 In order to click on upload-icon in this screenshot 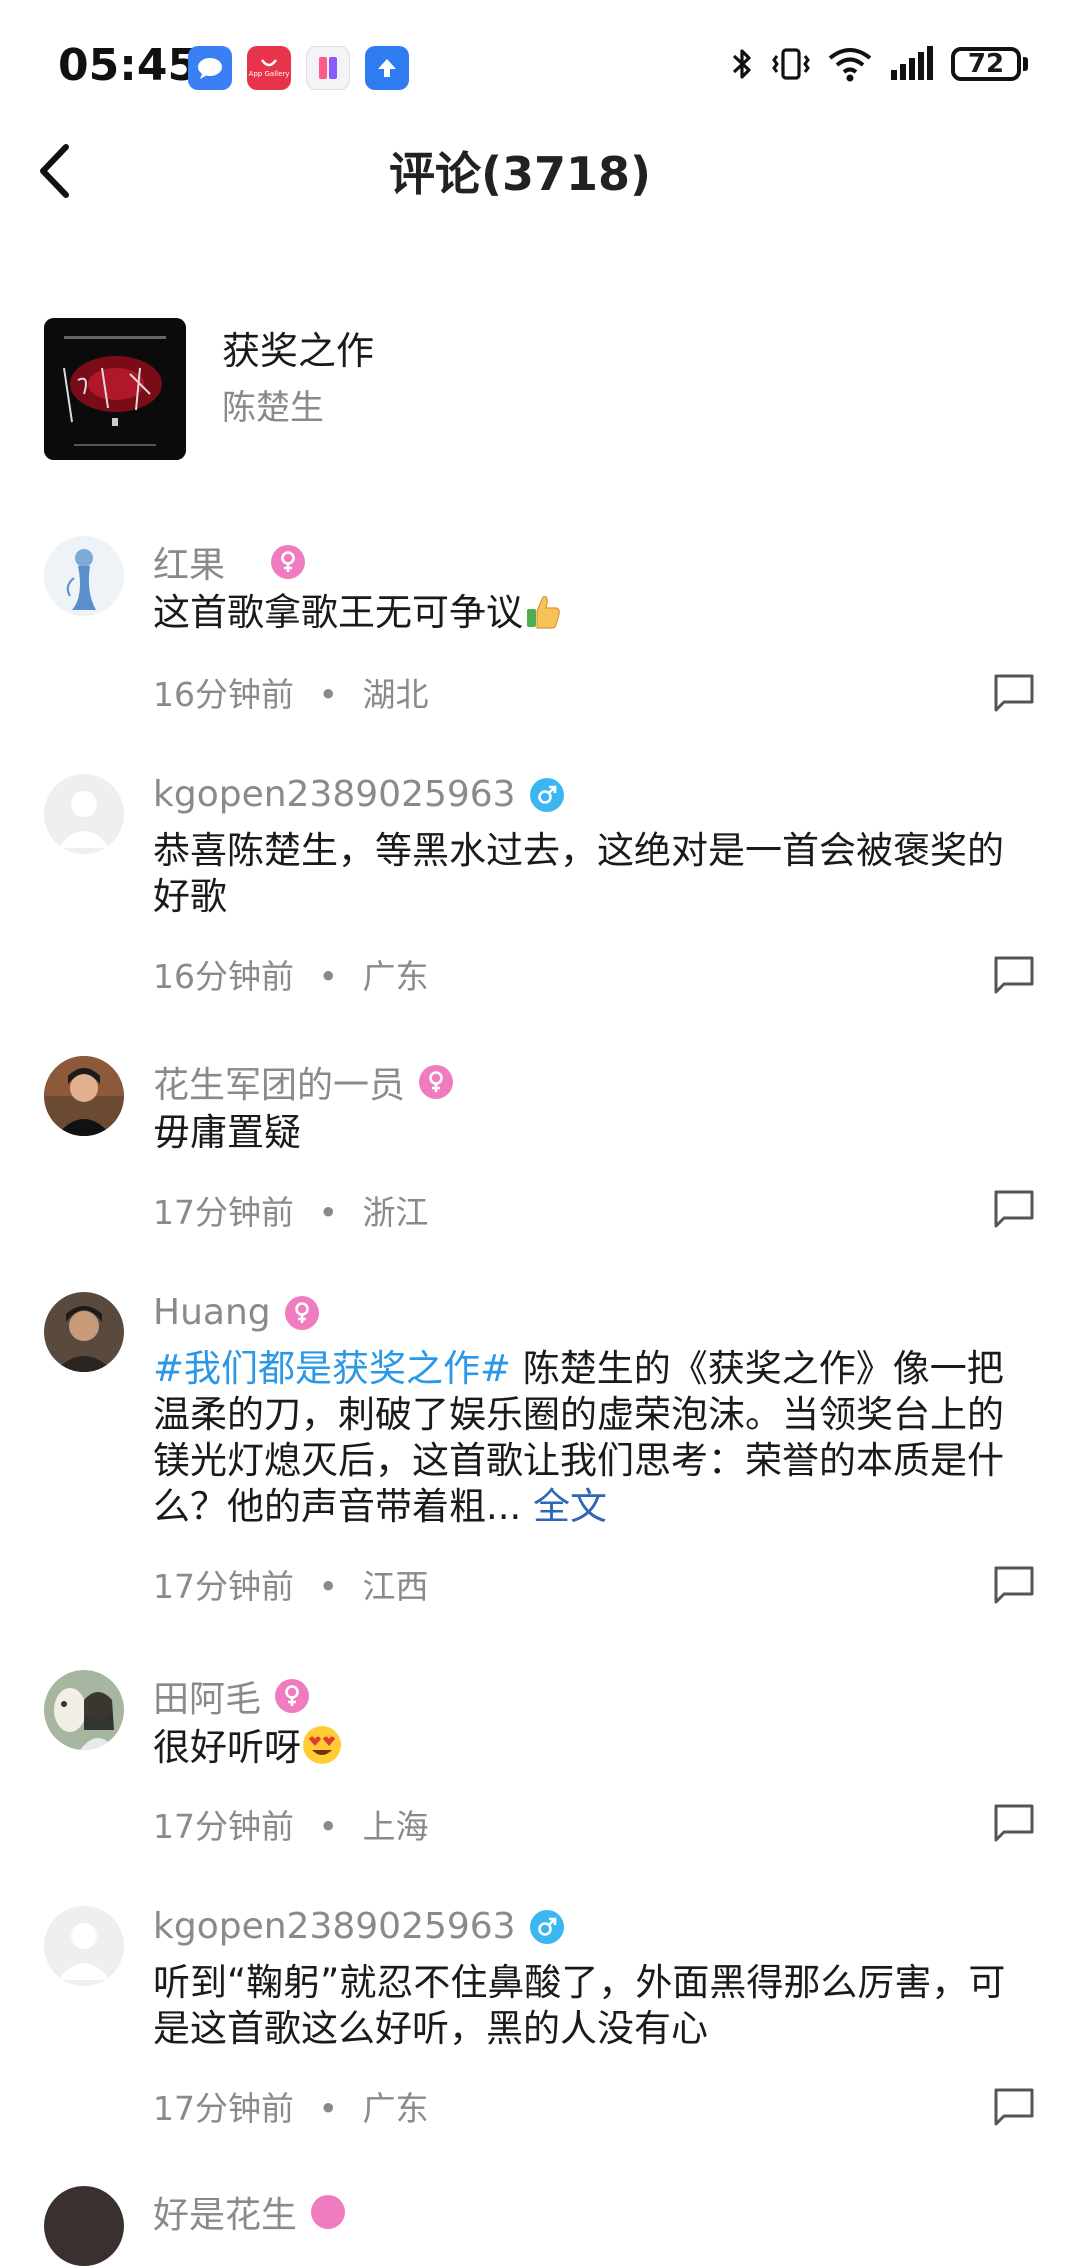, I will do `click(387, 68)`.